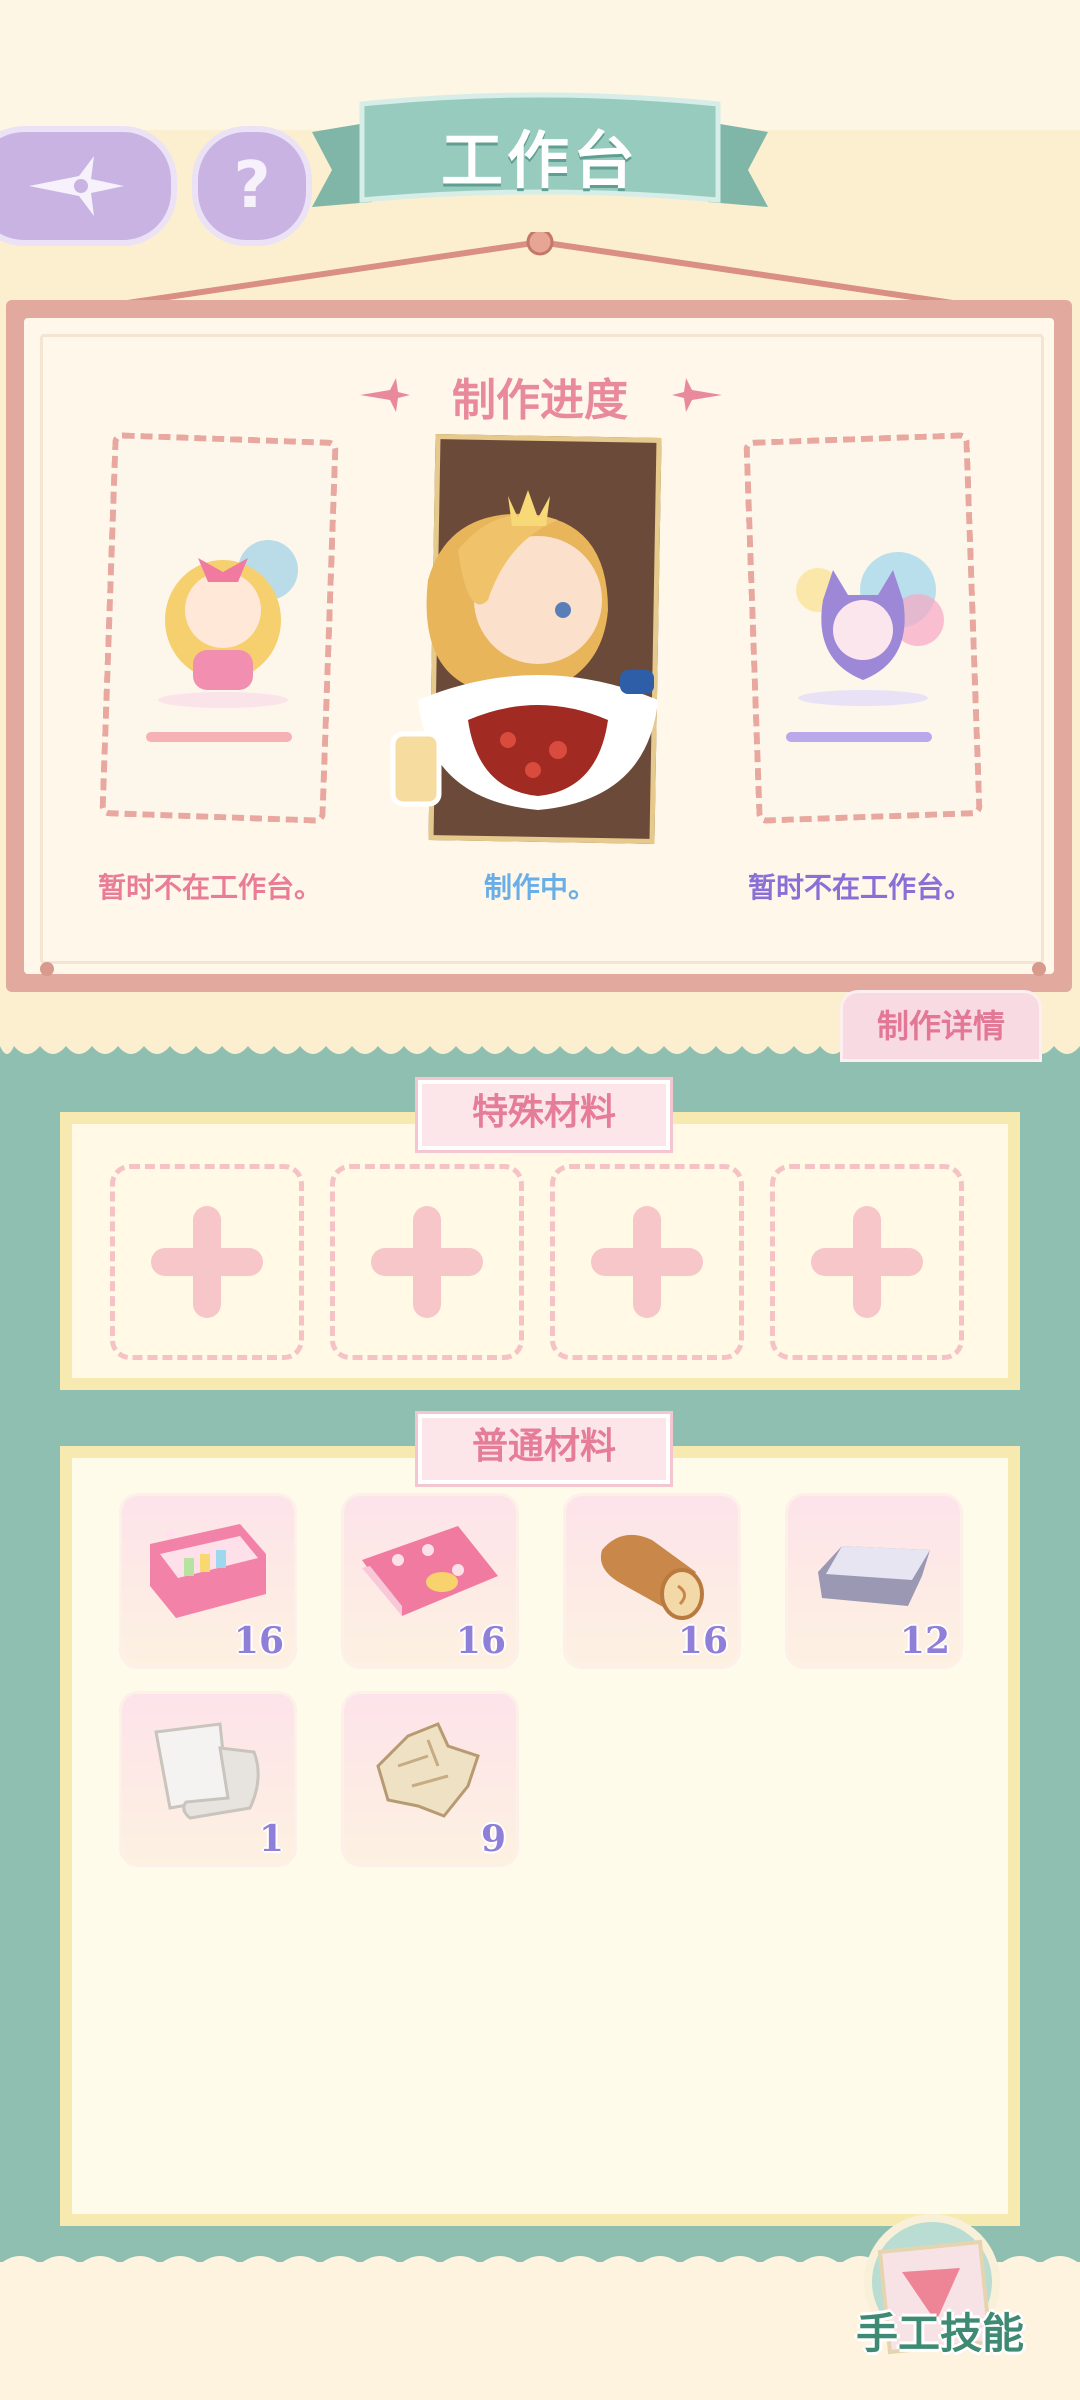 The image size is (1080, 2400). I want to click on white-cloth-icon, so click(207, 1771).